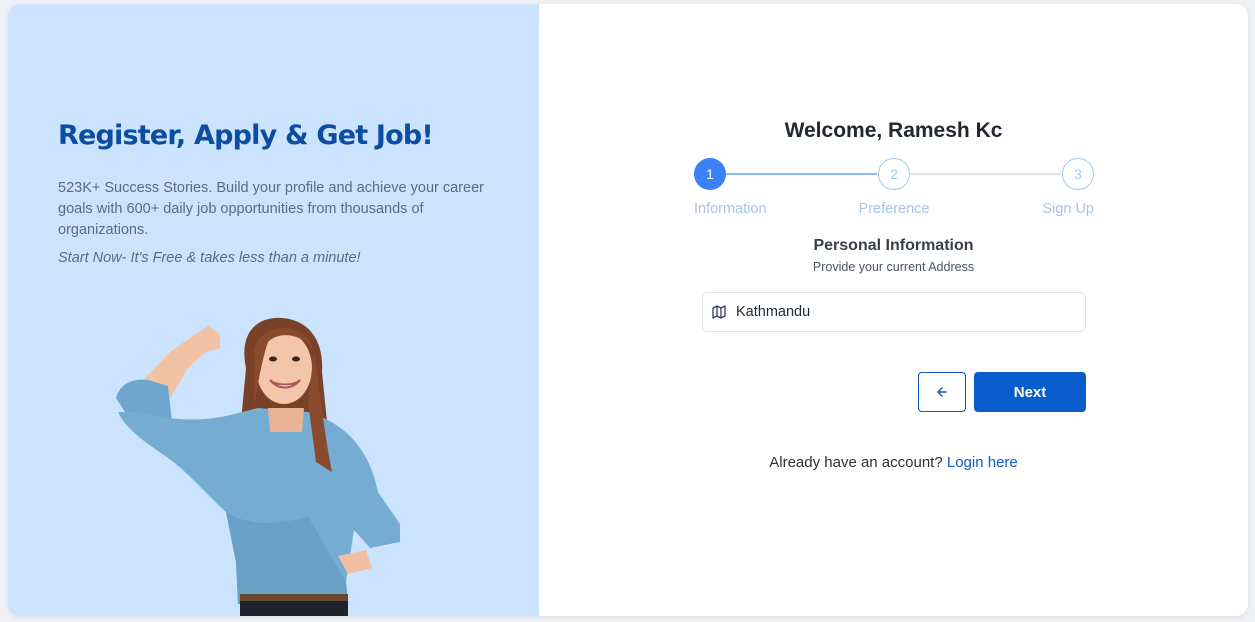  I want to click on step-3-indicator: 3, so click(1078, 174).